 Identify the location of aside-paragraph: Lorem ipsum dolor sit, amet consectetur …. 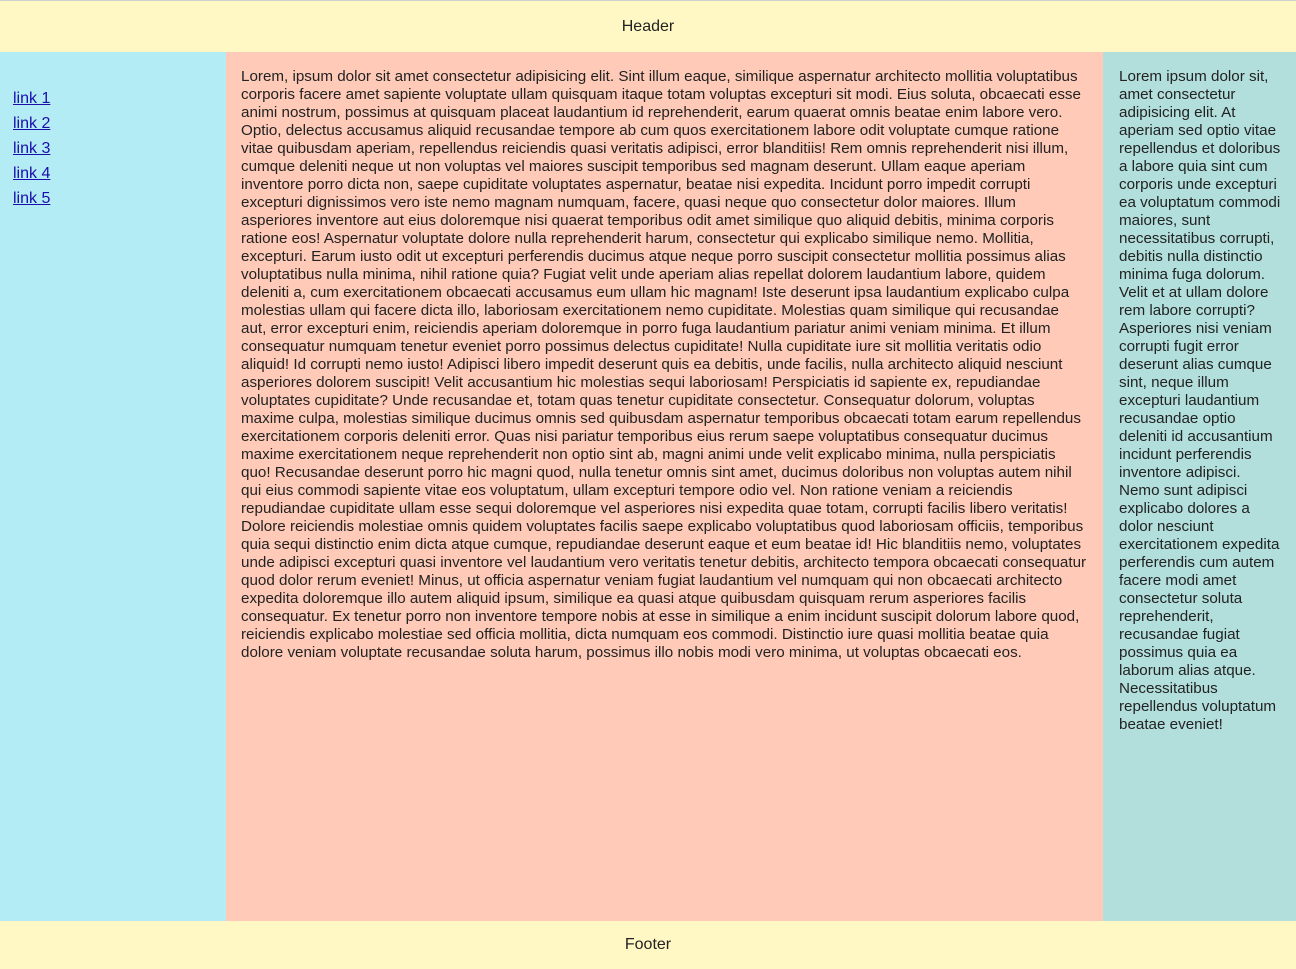
(1200, 400).